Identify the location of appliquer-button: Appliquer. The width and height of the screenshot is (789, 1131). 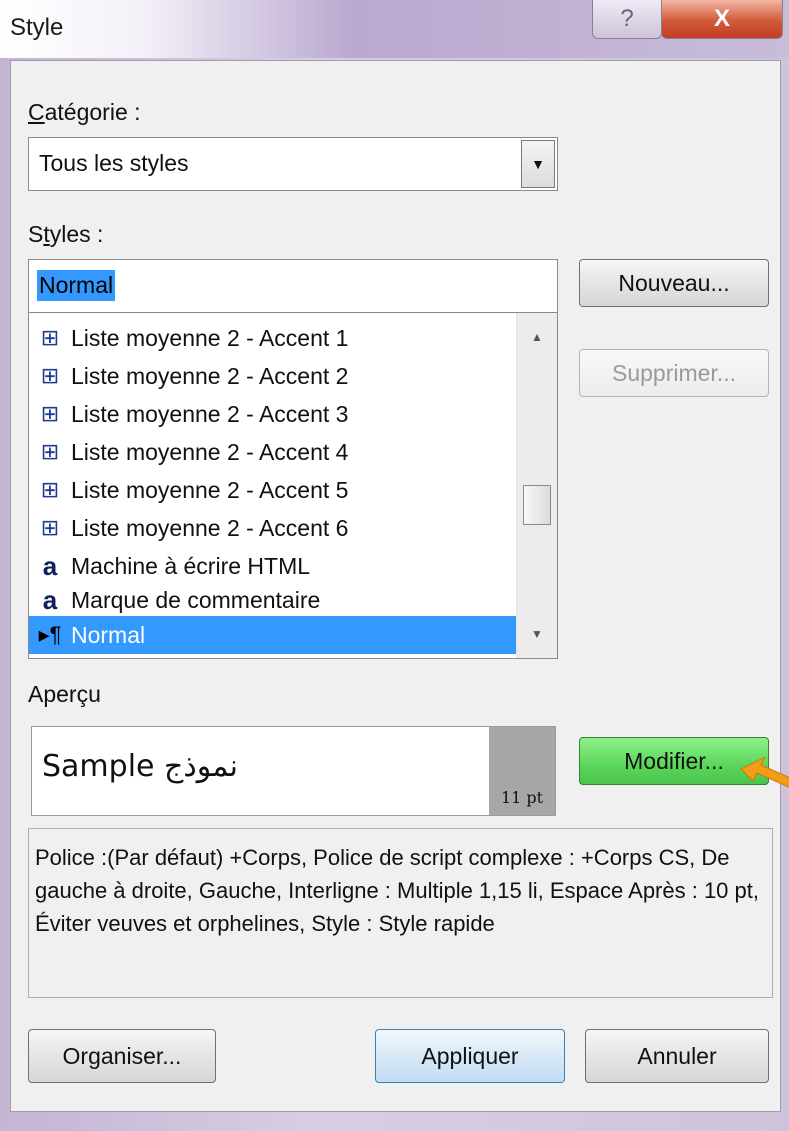
(470, 1056).